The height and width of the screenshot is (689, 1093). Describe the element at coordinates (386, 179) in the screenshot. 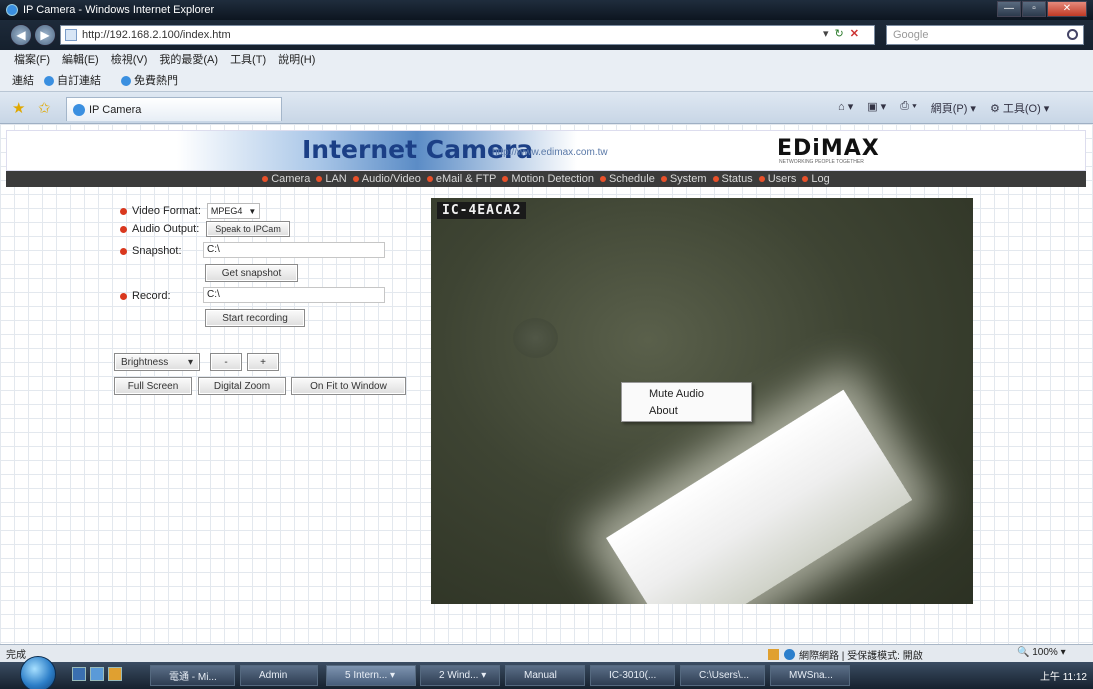

I see `nav-audio-video: Audio/Video` at that location.